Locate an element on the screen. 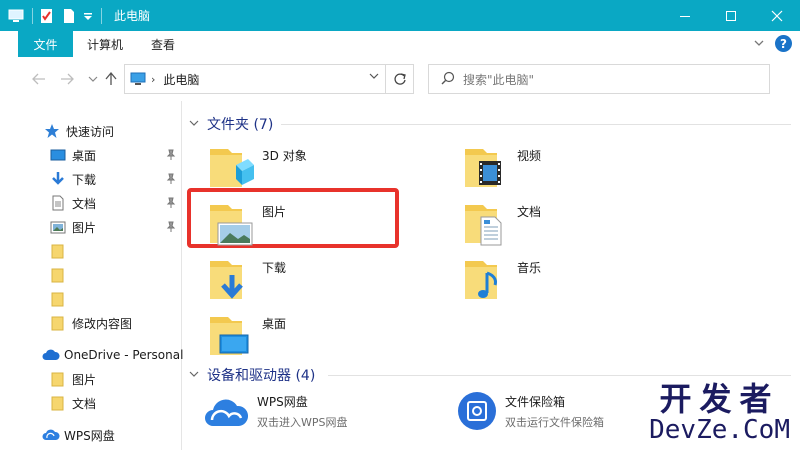  3d-objects-icon is located at coordinates (231, 168).